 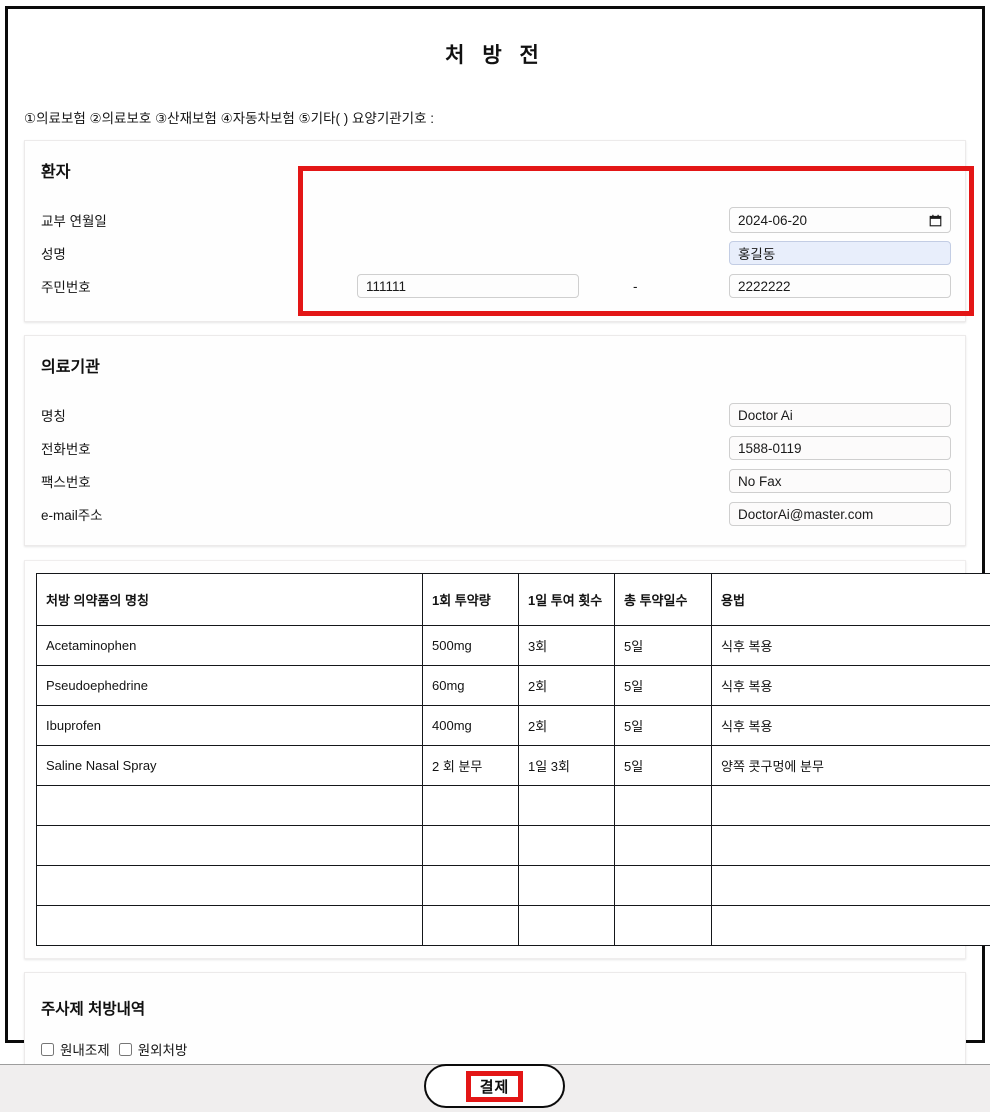 What do you see at coordinates (229, 685) in the screenshot?
I see `cell-drug-name: Pseudoephedrine` at bounding box center [229, 685].